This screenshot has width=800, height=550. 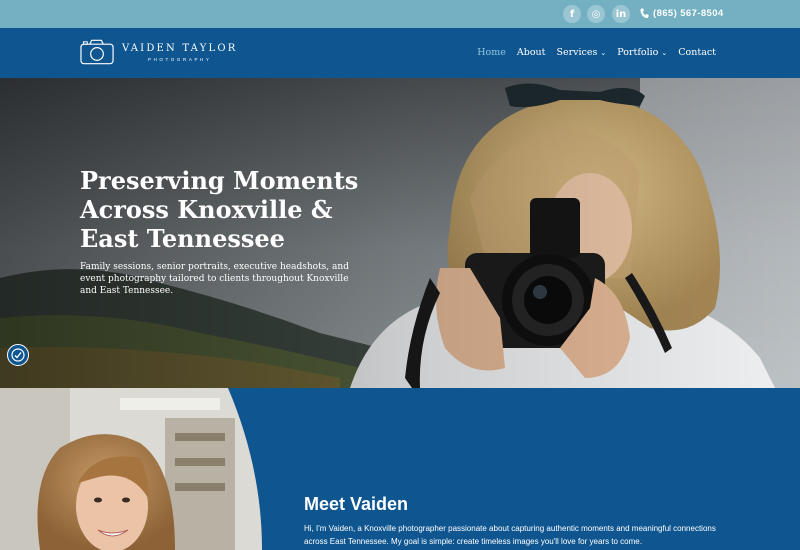 I want to click on about-title: Meet Vaiden, so click(x=356, y=504).